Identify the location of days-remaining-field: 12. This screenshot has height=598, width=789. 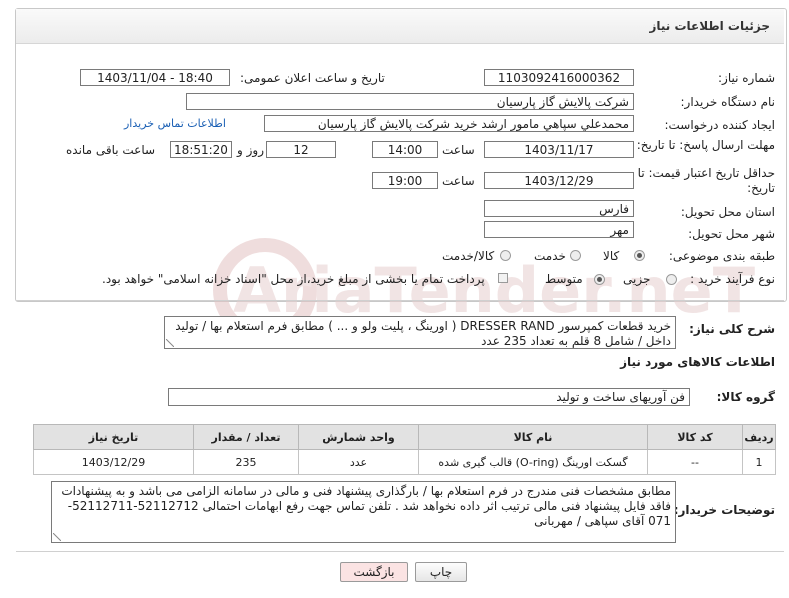
(301, 149).